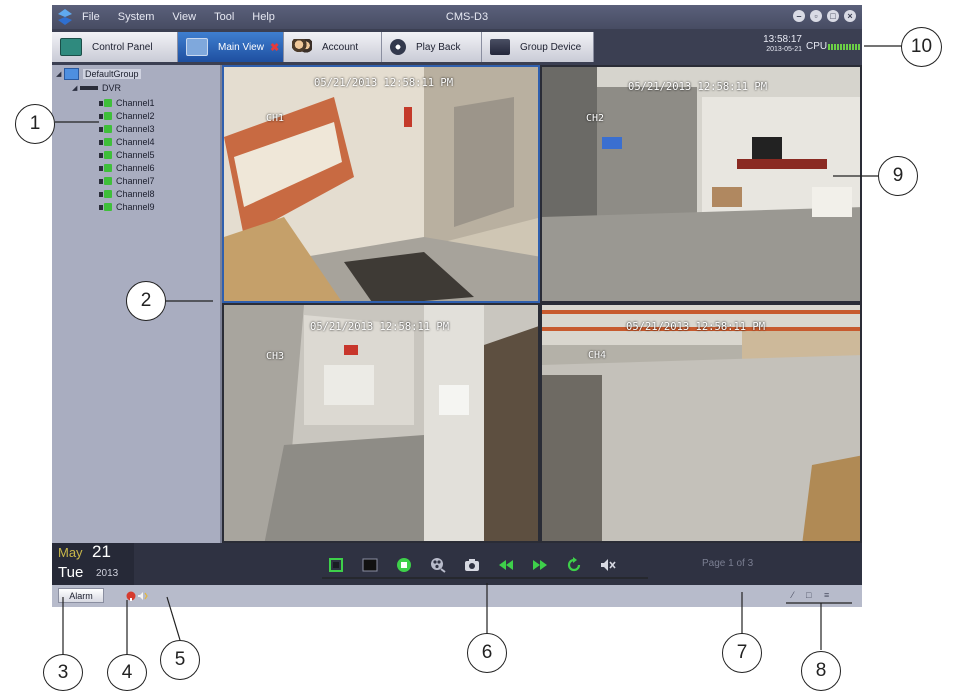 The height and width of the screenshot is (691, 954). What do you see at coordinates (898, 176) in the screenshot?
I see `callout-9: 9` at bounding box center [898, 176].